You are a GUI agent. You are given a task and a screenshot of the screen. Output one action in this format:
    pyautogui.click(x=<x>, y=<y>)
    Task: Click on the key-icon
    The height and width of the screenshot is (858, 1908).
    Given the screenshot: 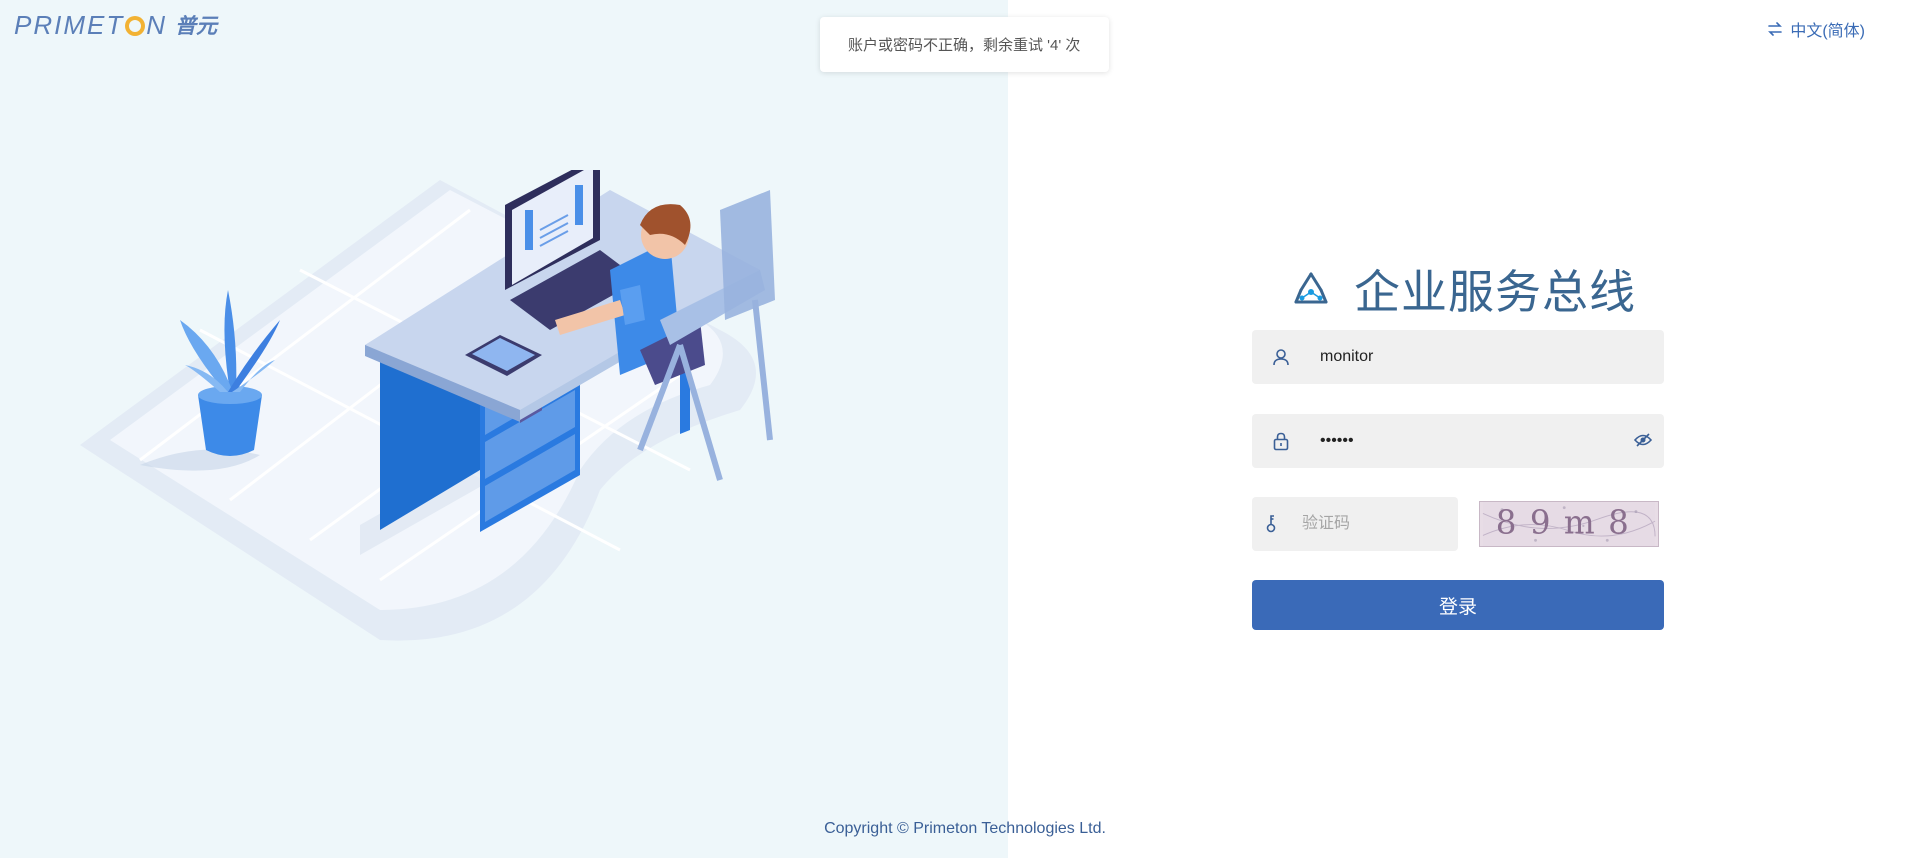 What is the action you would take?
    pyautogui.click(x=1272, y=524)
    